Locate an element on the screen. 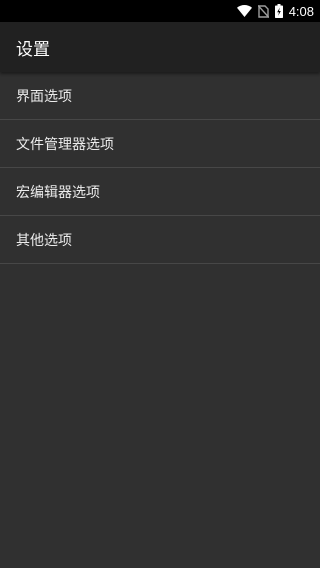 This screenshot has height=568, width=320. settings-item-label: 其他选项 is located at coordinates (44, 240).